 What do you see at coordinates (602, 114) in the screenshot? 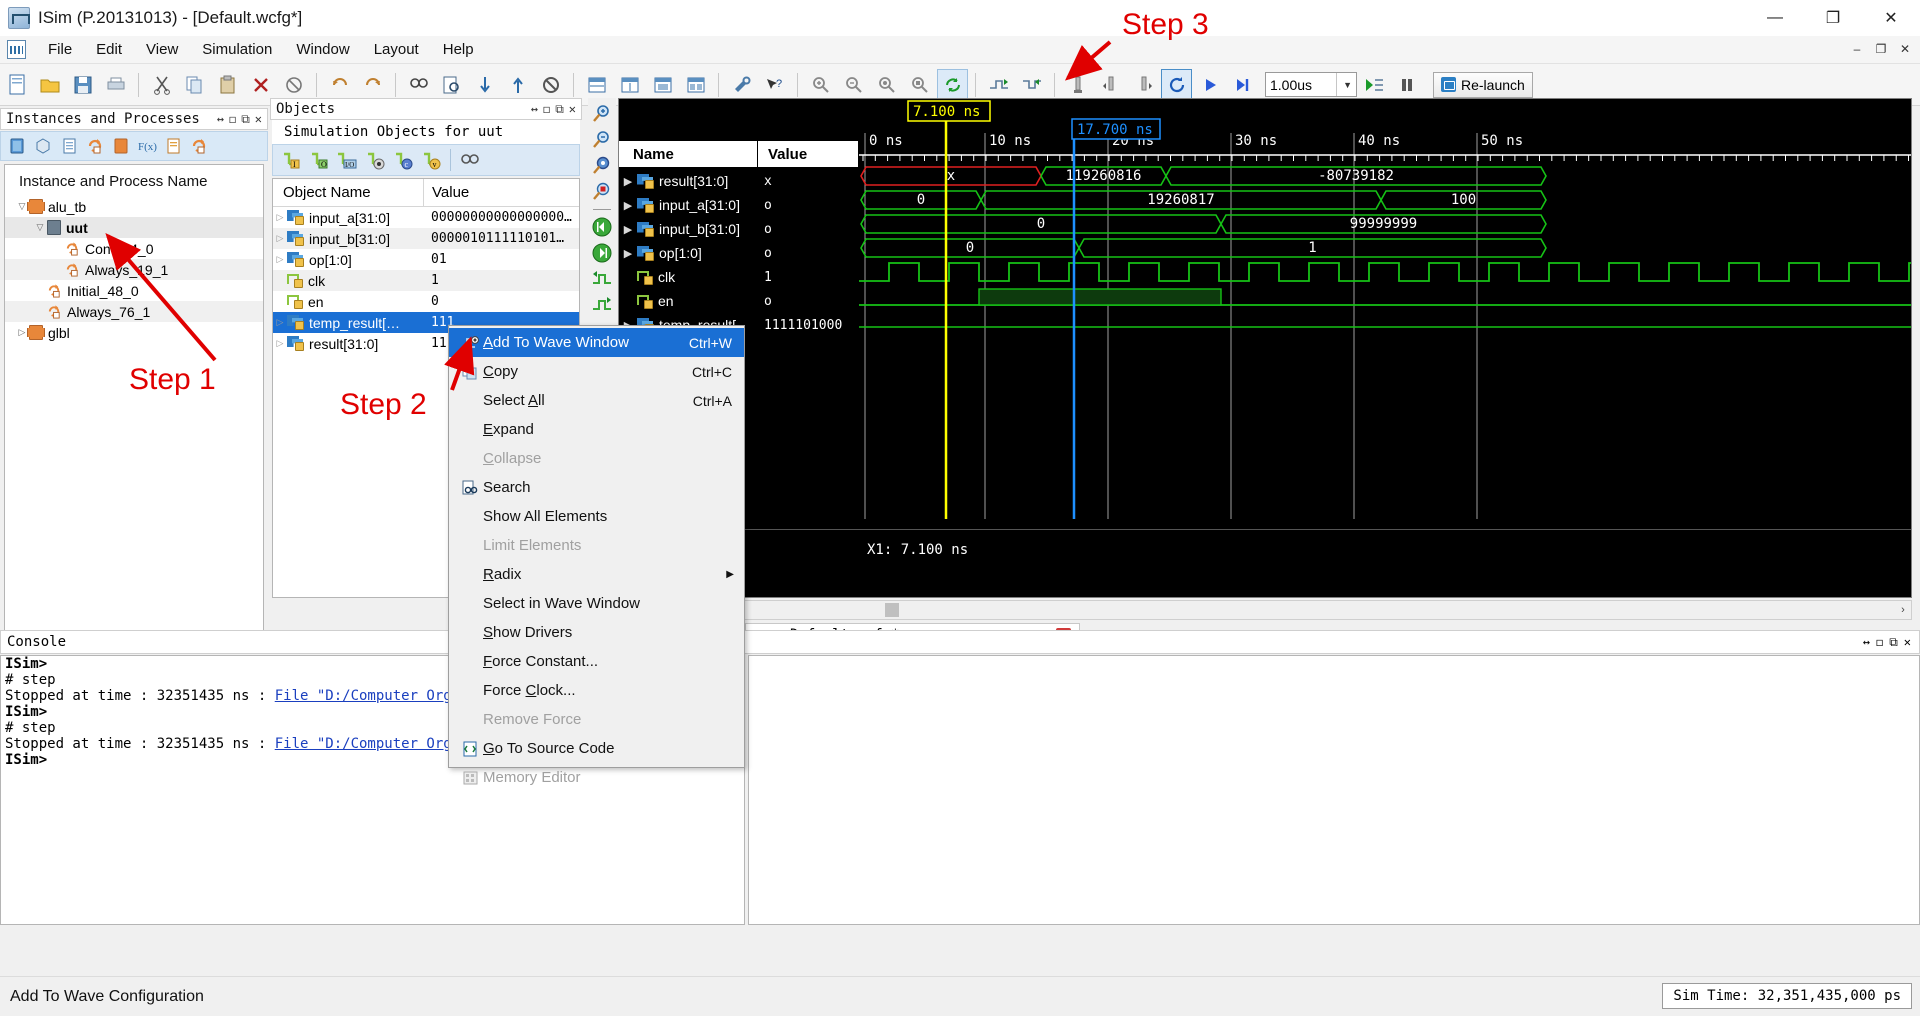
I see `wave-zoom-in-icon` at bounding box center [602, 114].